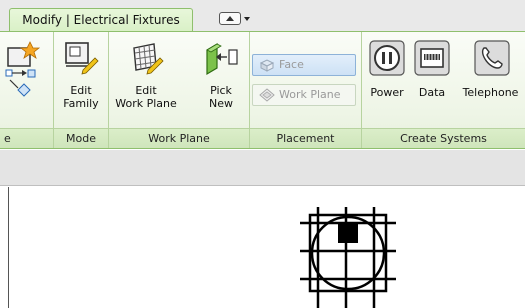 This screenshot has width=525, height=308. I want to click on panel-label-mode: Mode, so click(81, 138).